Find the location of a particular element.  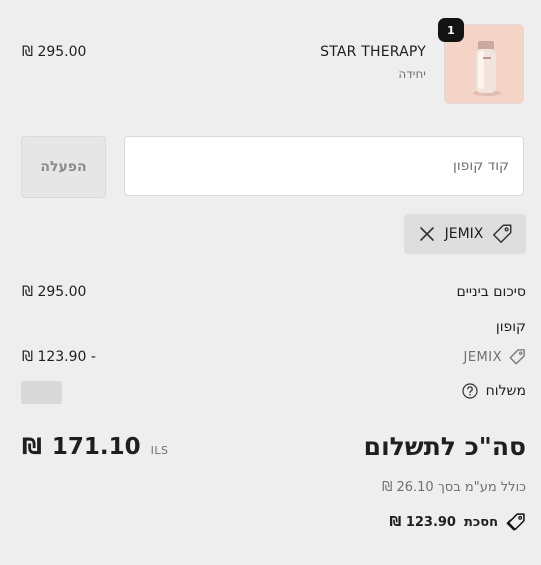

quantity-badge: 1 is located at coordinates (451, 30).